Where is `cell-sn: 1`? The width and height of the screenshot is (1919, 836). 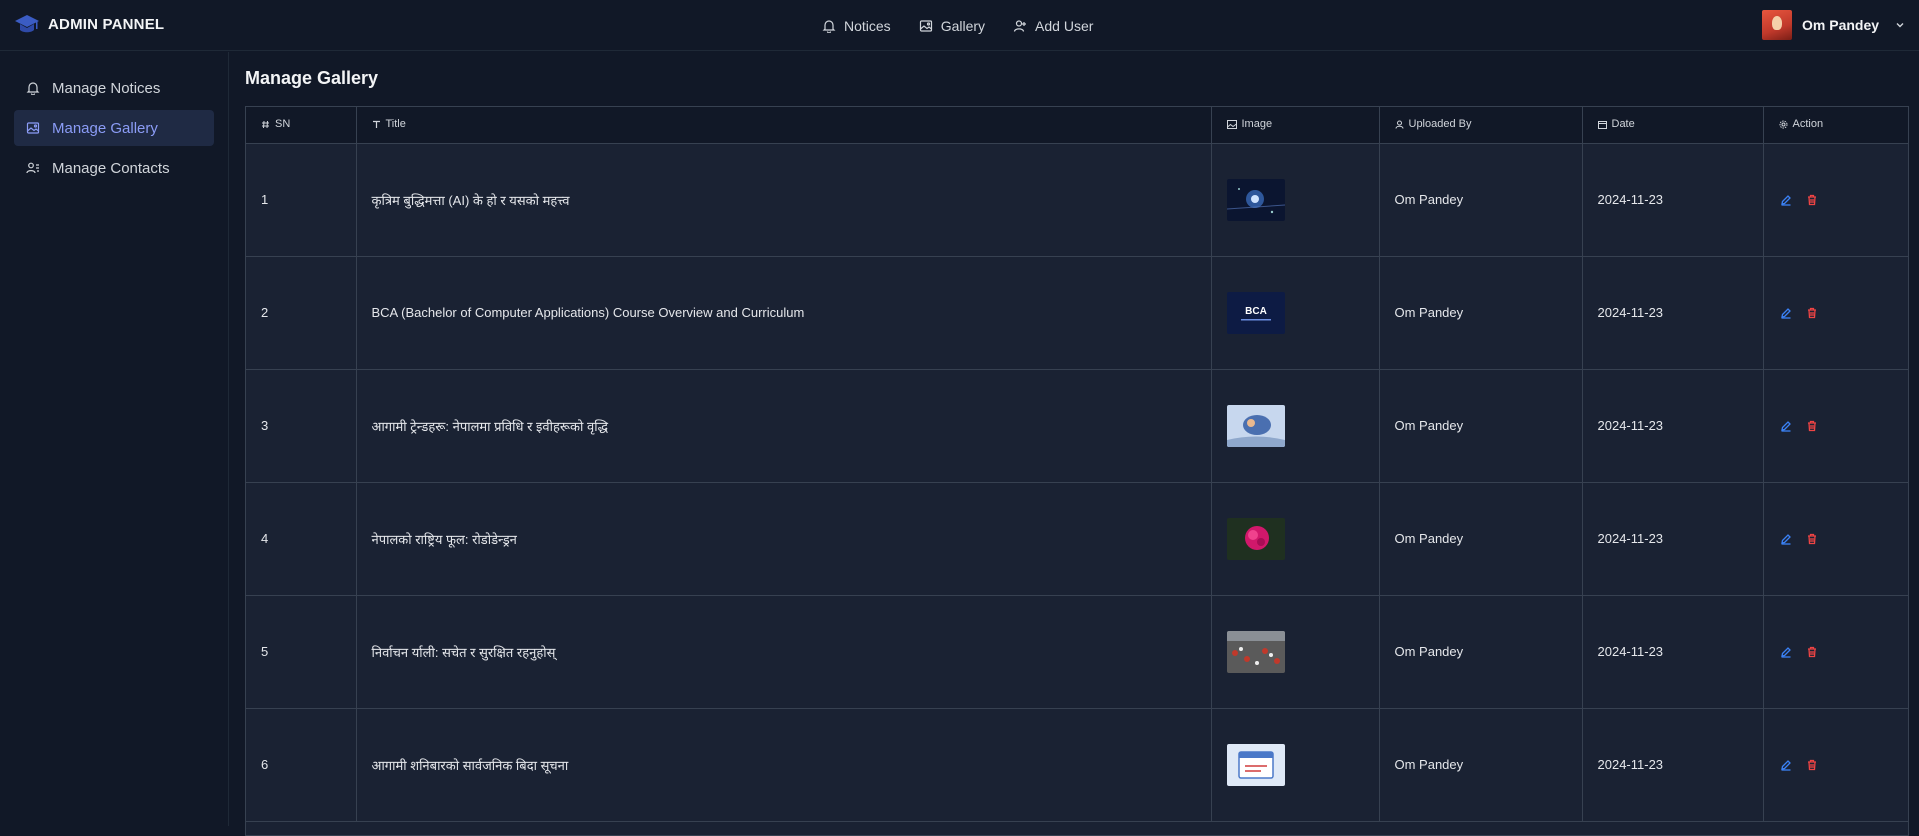 cell-sn: 1 is located at coordinates (301, 200).